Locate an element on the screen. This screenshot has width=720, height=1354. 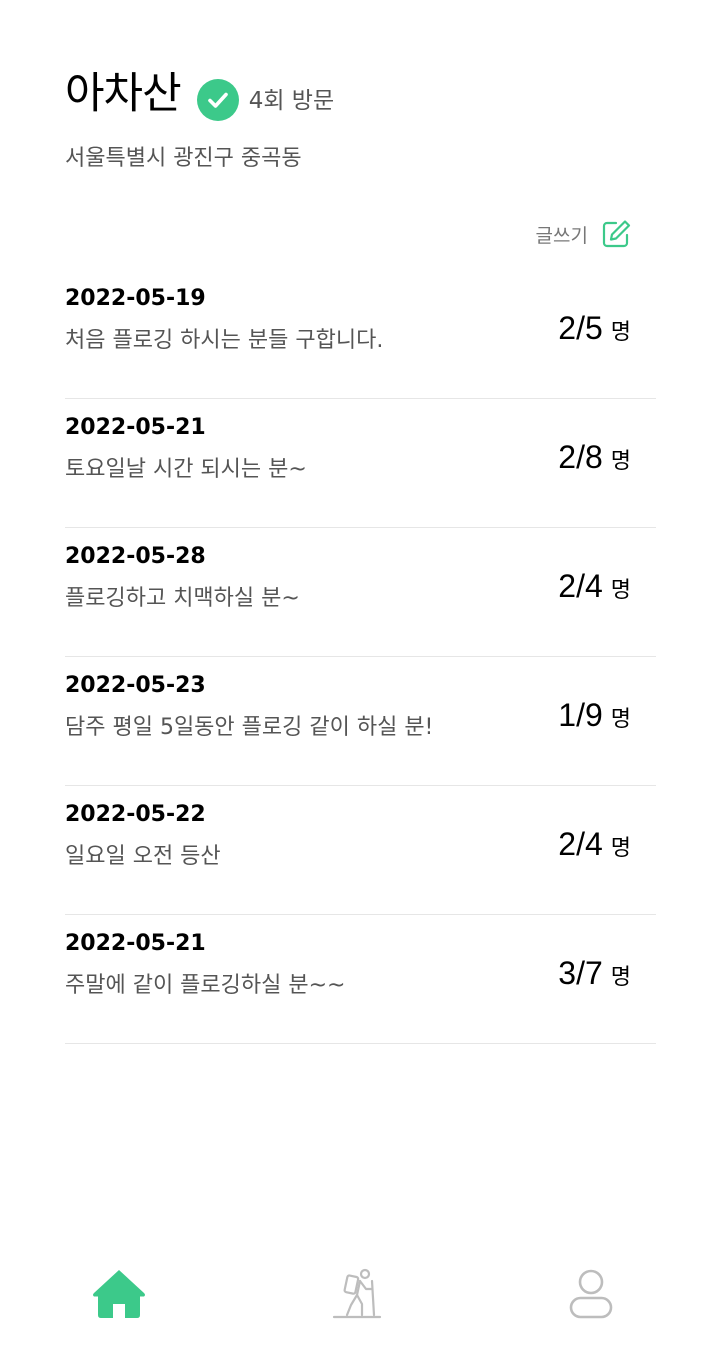
profile-icon is located at coordinates (591, 1294).